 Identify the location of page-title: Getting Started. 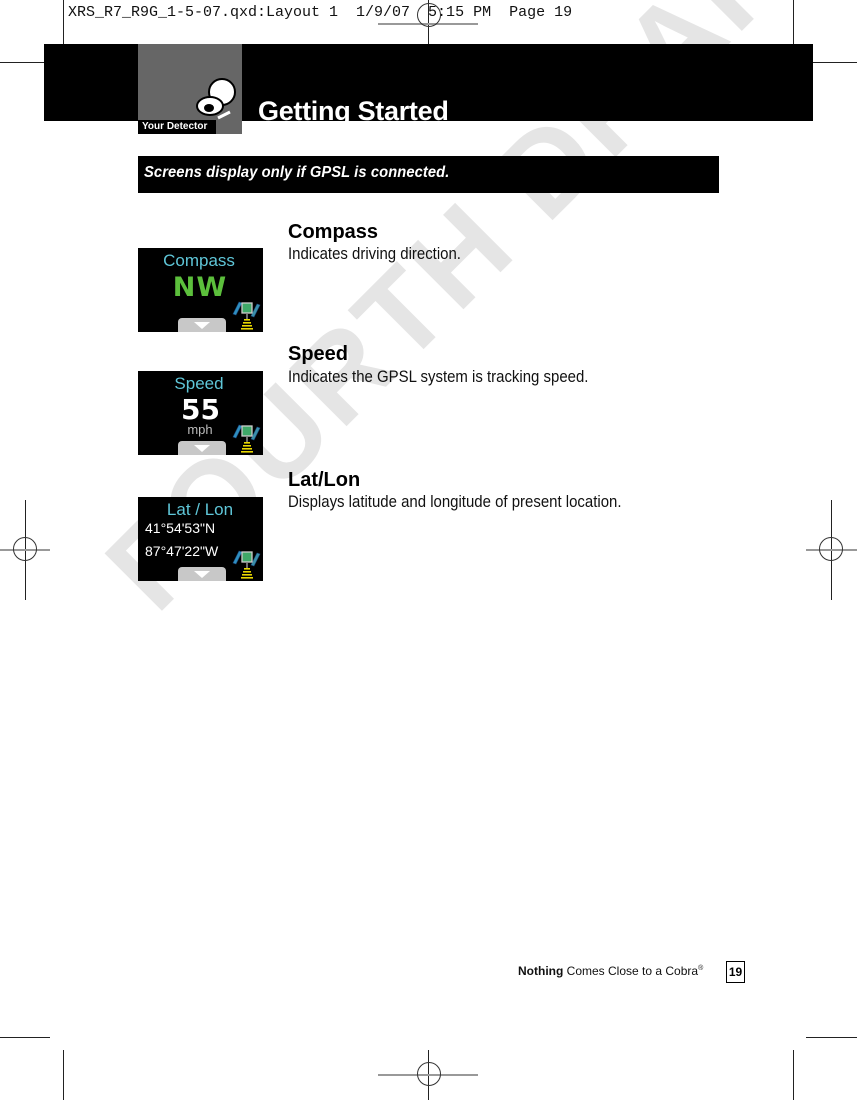
(353, 108).